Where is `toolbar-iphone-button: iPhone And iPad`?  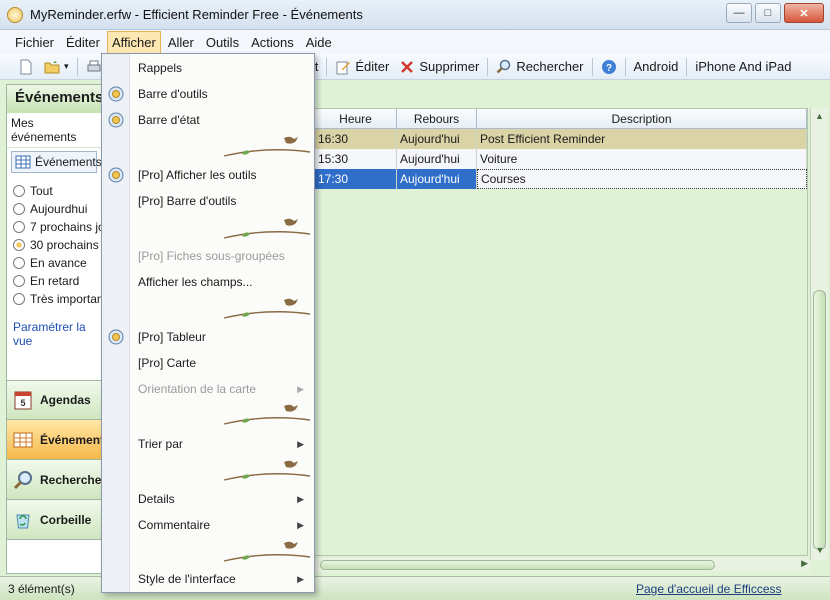 toolbar-iphone-button: iPhone And iPad is located at coordinates (743, 66).